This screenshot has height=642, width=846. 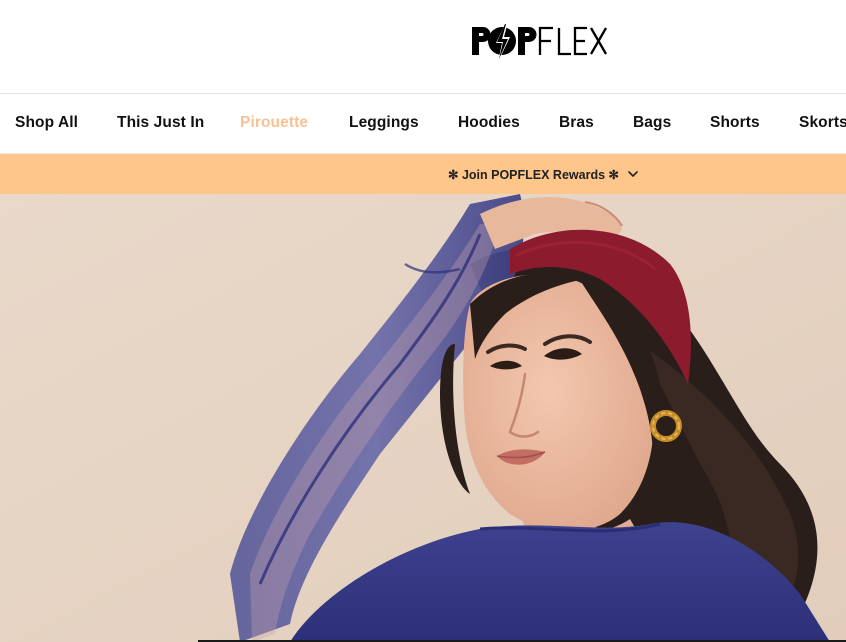 What do you see at coordinates (160, 123) in the screenshot?
I see `nav-item-this-just-in: This Just In` at bounding box center [160, 123].